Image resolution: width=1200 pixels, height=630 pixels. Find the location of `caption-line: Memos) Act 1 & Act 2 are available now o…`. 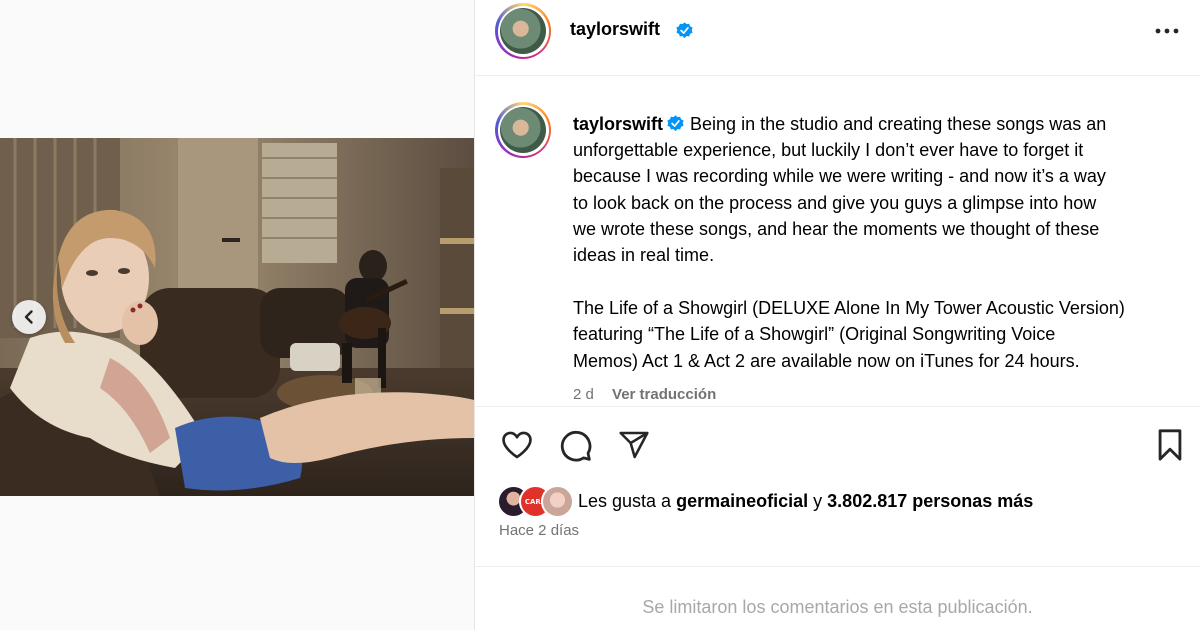

caption-line: Memos) Act 1 & Act 2 are available now o… is located at coordinates (826, 360).